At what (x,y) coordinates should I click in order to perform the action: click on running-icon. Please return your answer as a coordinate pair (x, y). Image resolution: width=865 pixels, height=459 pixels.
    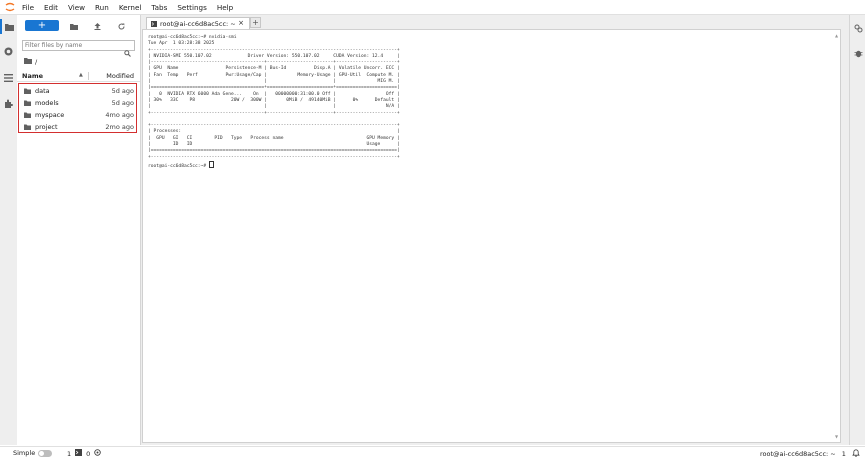
    Looking at the image, I should click on (8, 51).